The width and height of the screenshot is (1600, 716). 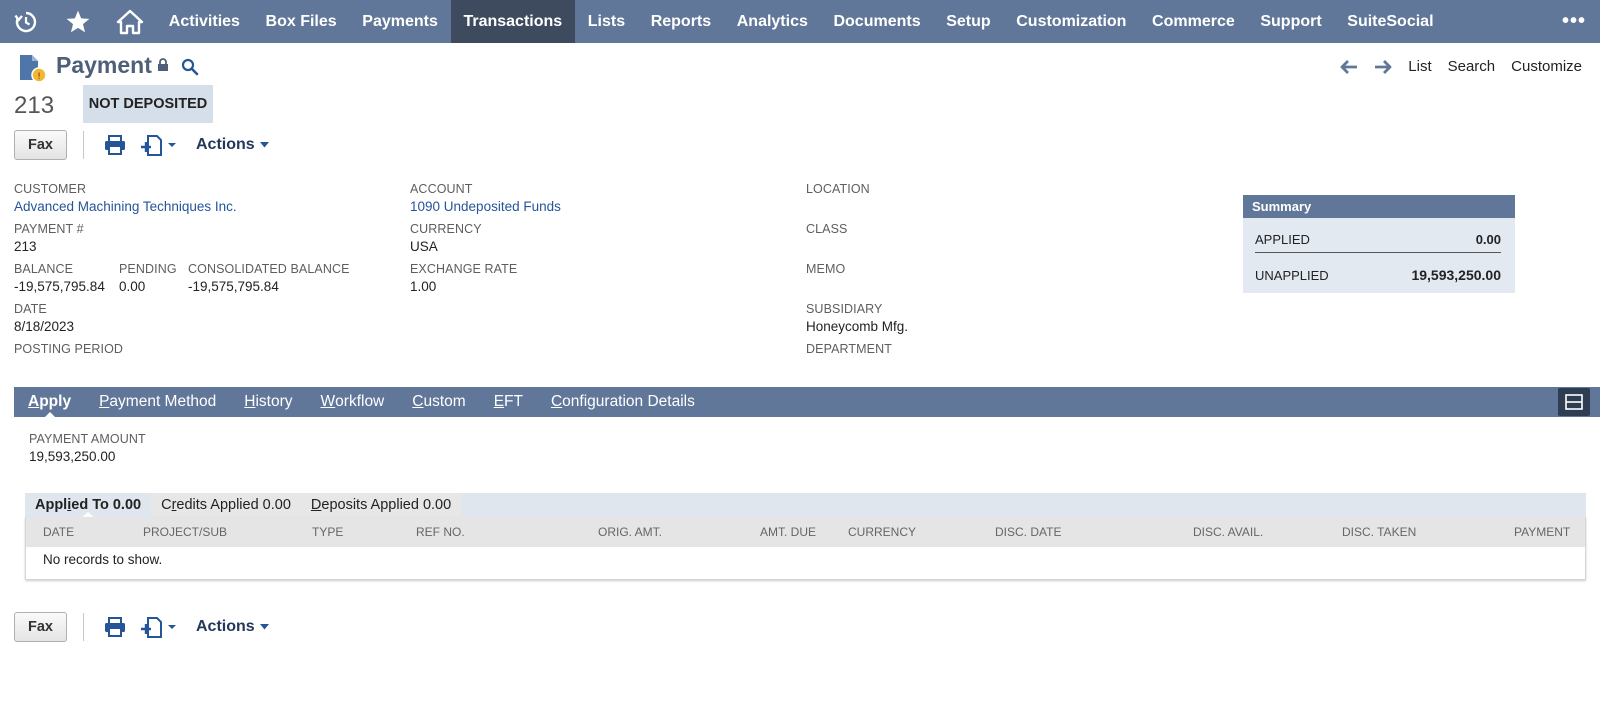 I want to click on payment-amount-field: PAYMENT AMOUNT 19,593,250.00, so click(x=87, y=448).